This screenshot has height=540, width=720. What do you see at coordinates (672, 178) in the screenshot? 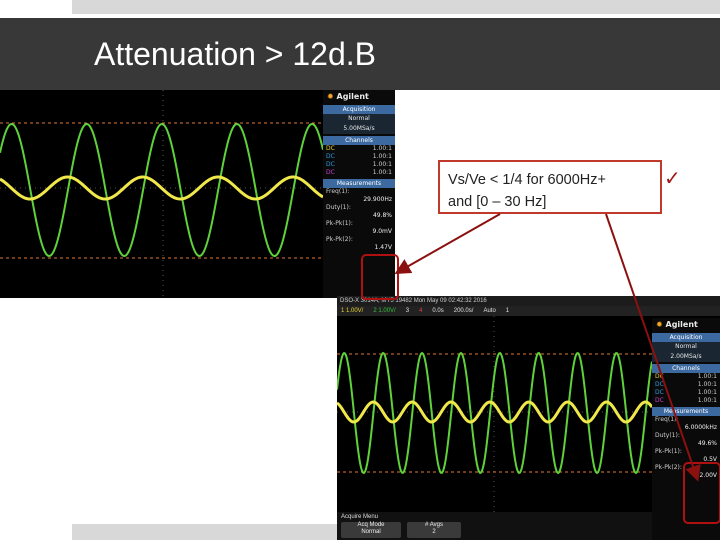
I see `check-mark-icon: ✓` at bounding box center [672, 178].